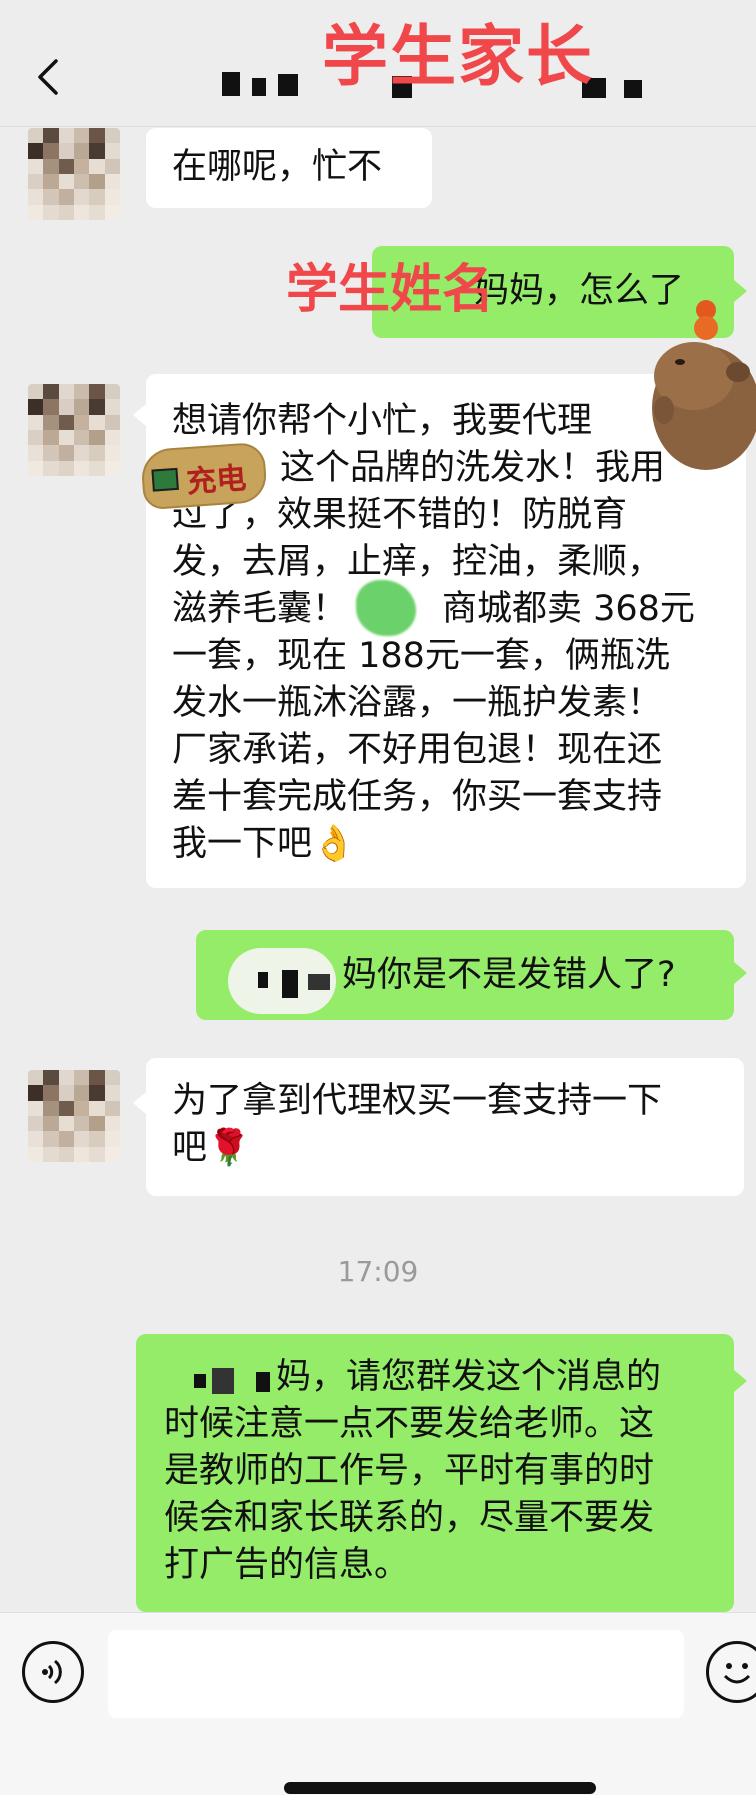 The image size is (756, 1795). What do you see at coordinates (229, 1148) in the screenshot?
I see `rose-emoji-icon: 🌹` at bounding box center [229, 1148].